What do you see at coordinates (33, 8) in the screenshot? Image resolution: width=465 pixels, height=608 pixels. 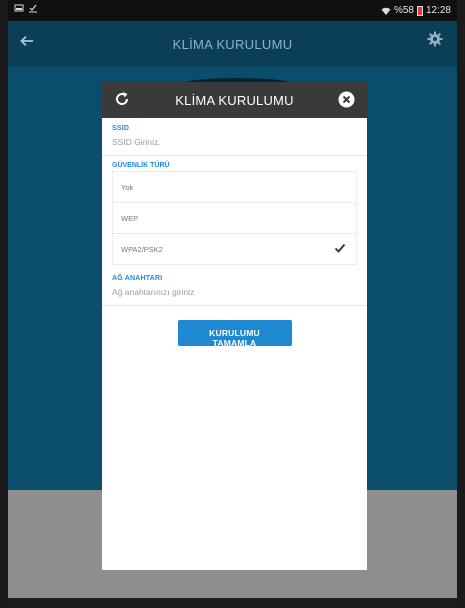 I see `download-complete-icon` at bounding box center [33, 8].